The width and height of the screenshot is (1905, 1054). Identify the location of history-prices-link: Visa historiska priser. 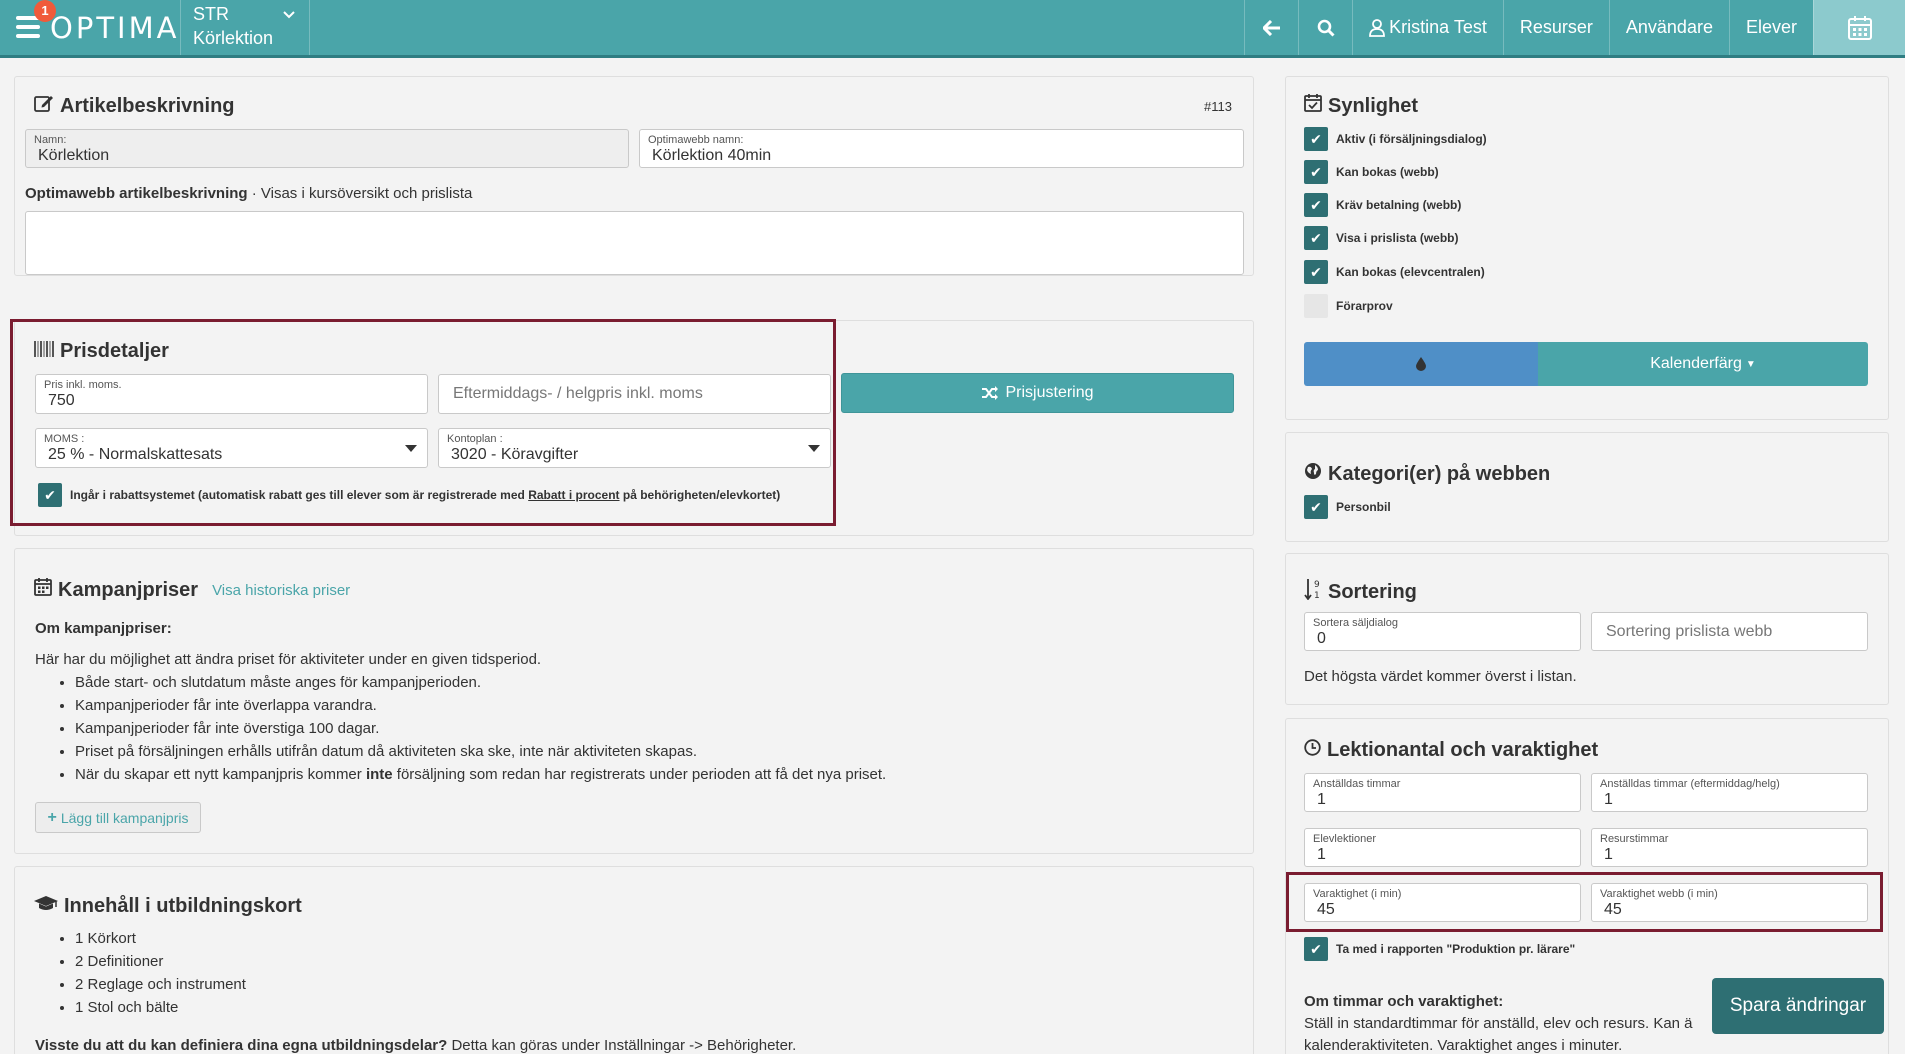
(281, 590).